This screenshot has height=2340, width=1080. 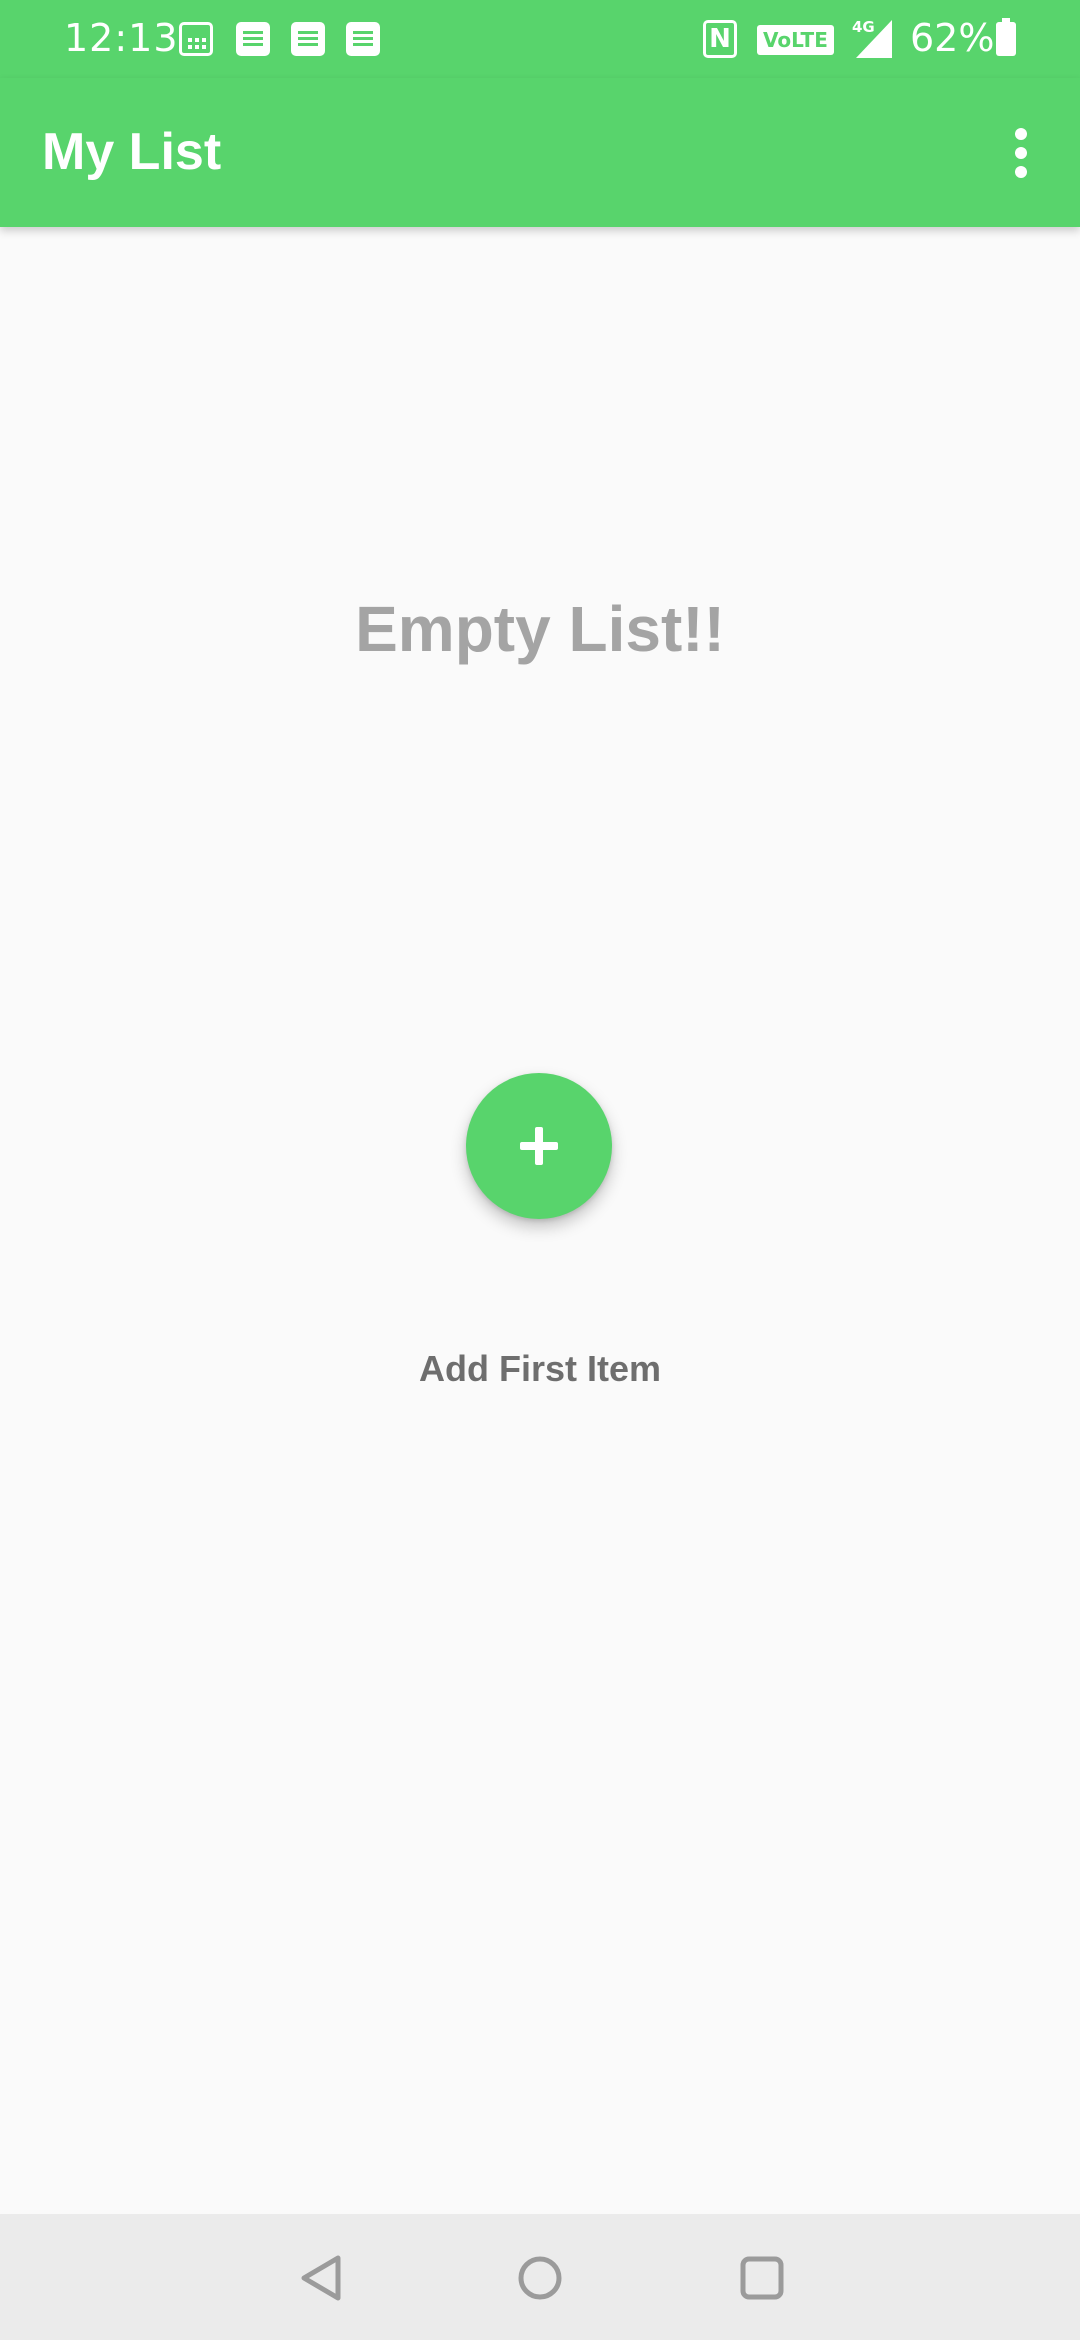 I want to click on empty-list-message: Empty List!!, so click(x=540, y=629).